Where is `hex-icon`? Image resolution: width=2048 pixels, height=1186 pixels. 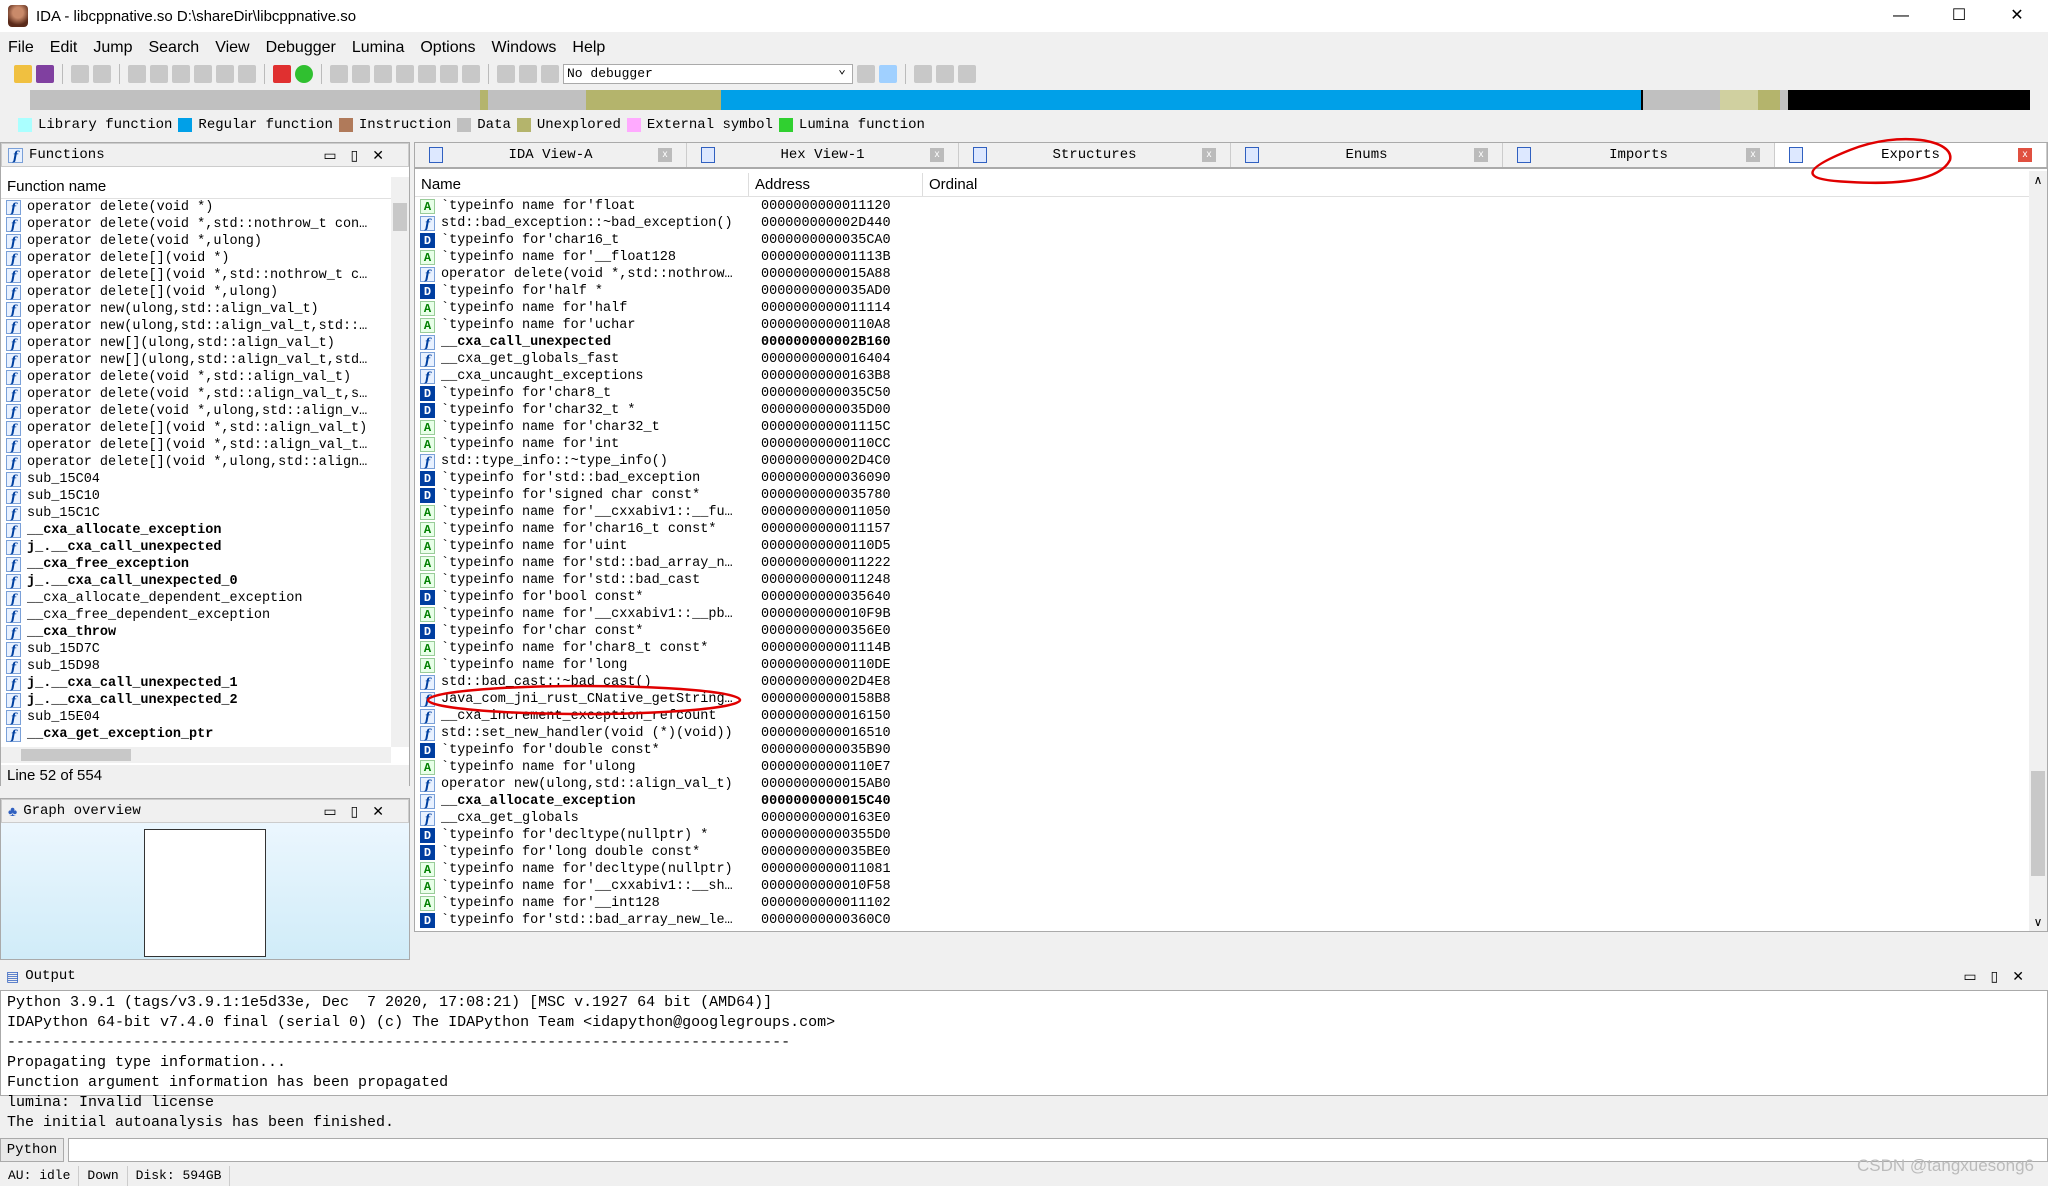 hex-icon is located at coordinates (137, 74).